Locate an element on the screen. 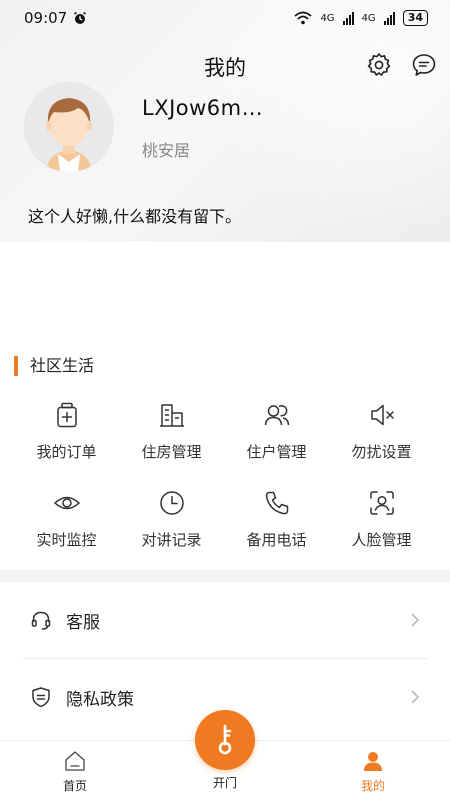 The width and height of the screenshot is (450, 801). shield-icon is located at coordinates (41, 697).